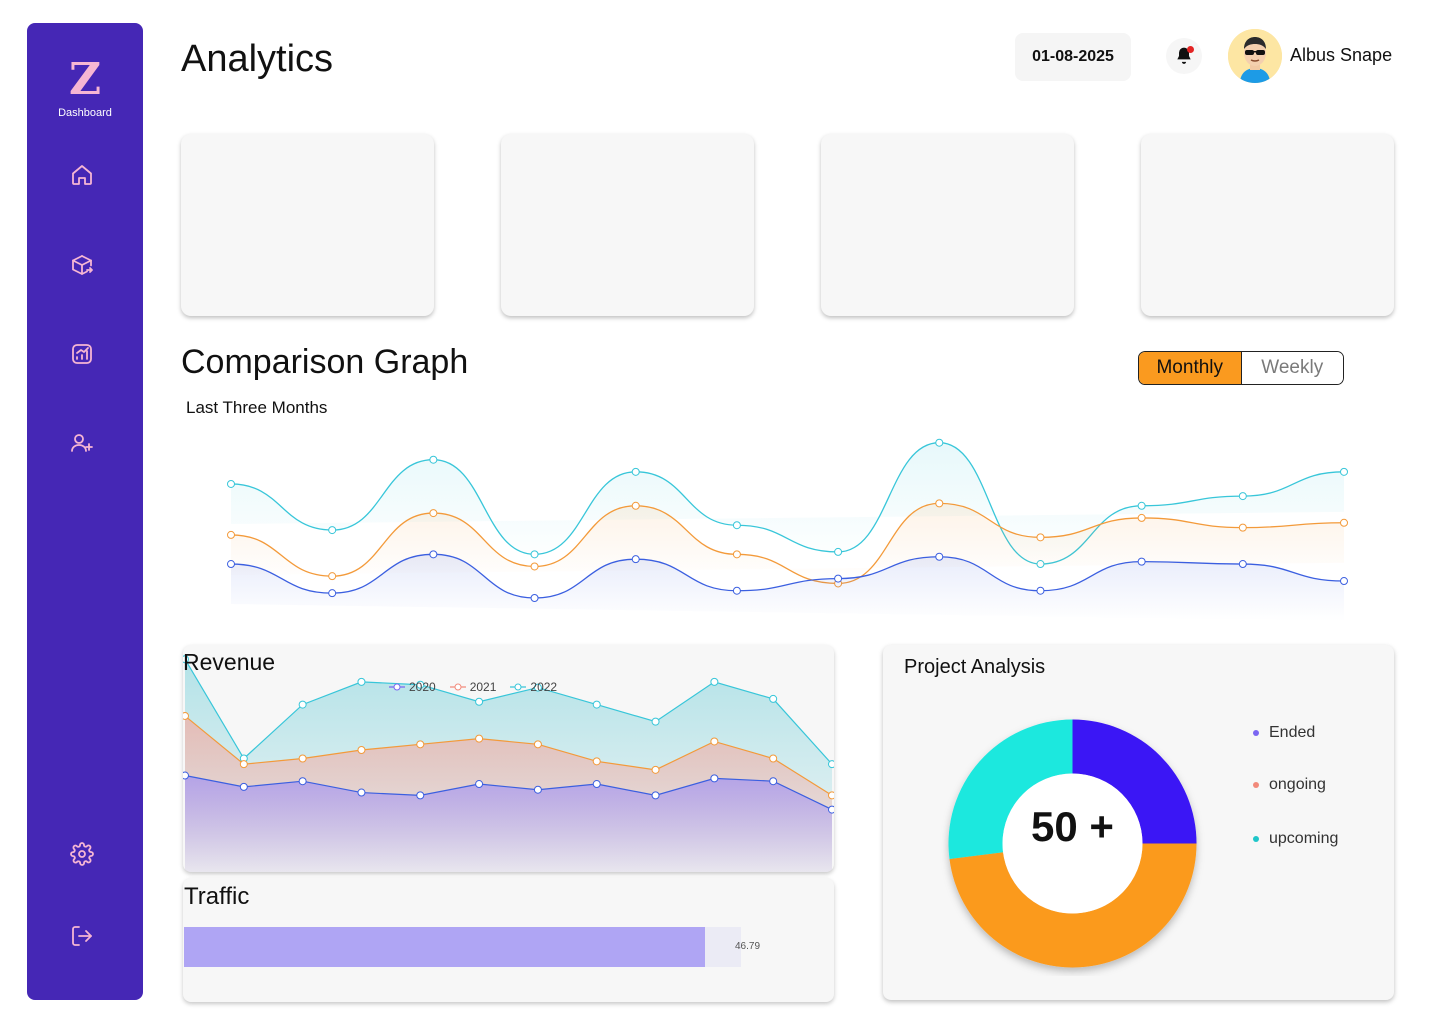  What do you see at coordinates (325, 362) in the screenshot?
I see `comparison-title: Comparison Graph` at bounding box center [325, 362].